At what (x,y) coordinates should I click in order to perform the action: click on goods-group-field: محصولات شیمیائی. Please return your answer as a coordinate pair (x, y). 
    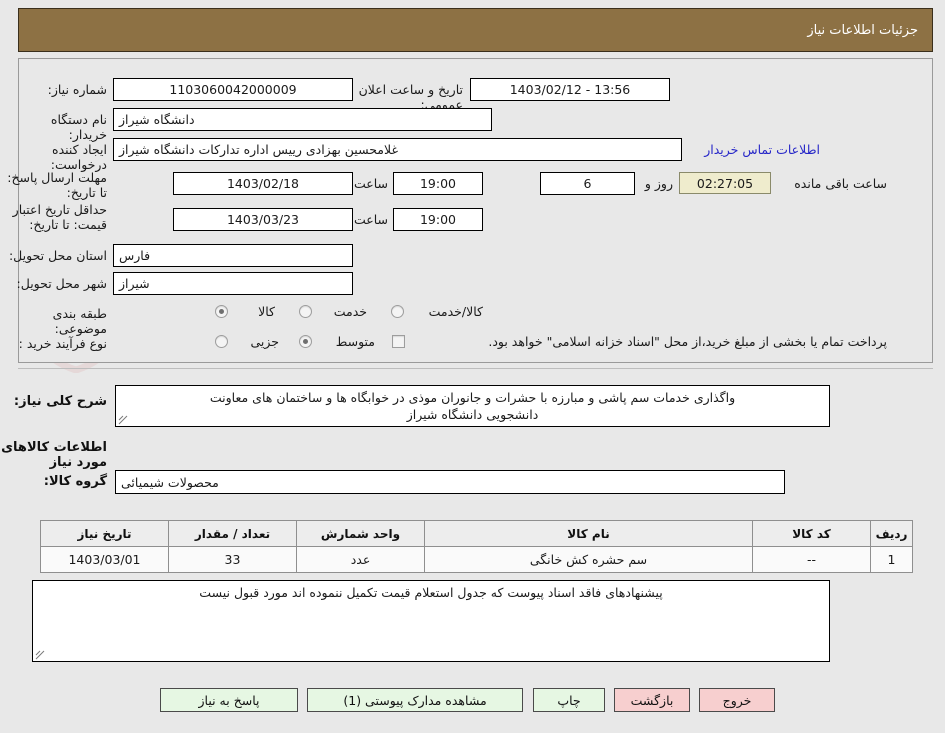
    Looking at the image, I should click on (450, 482).